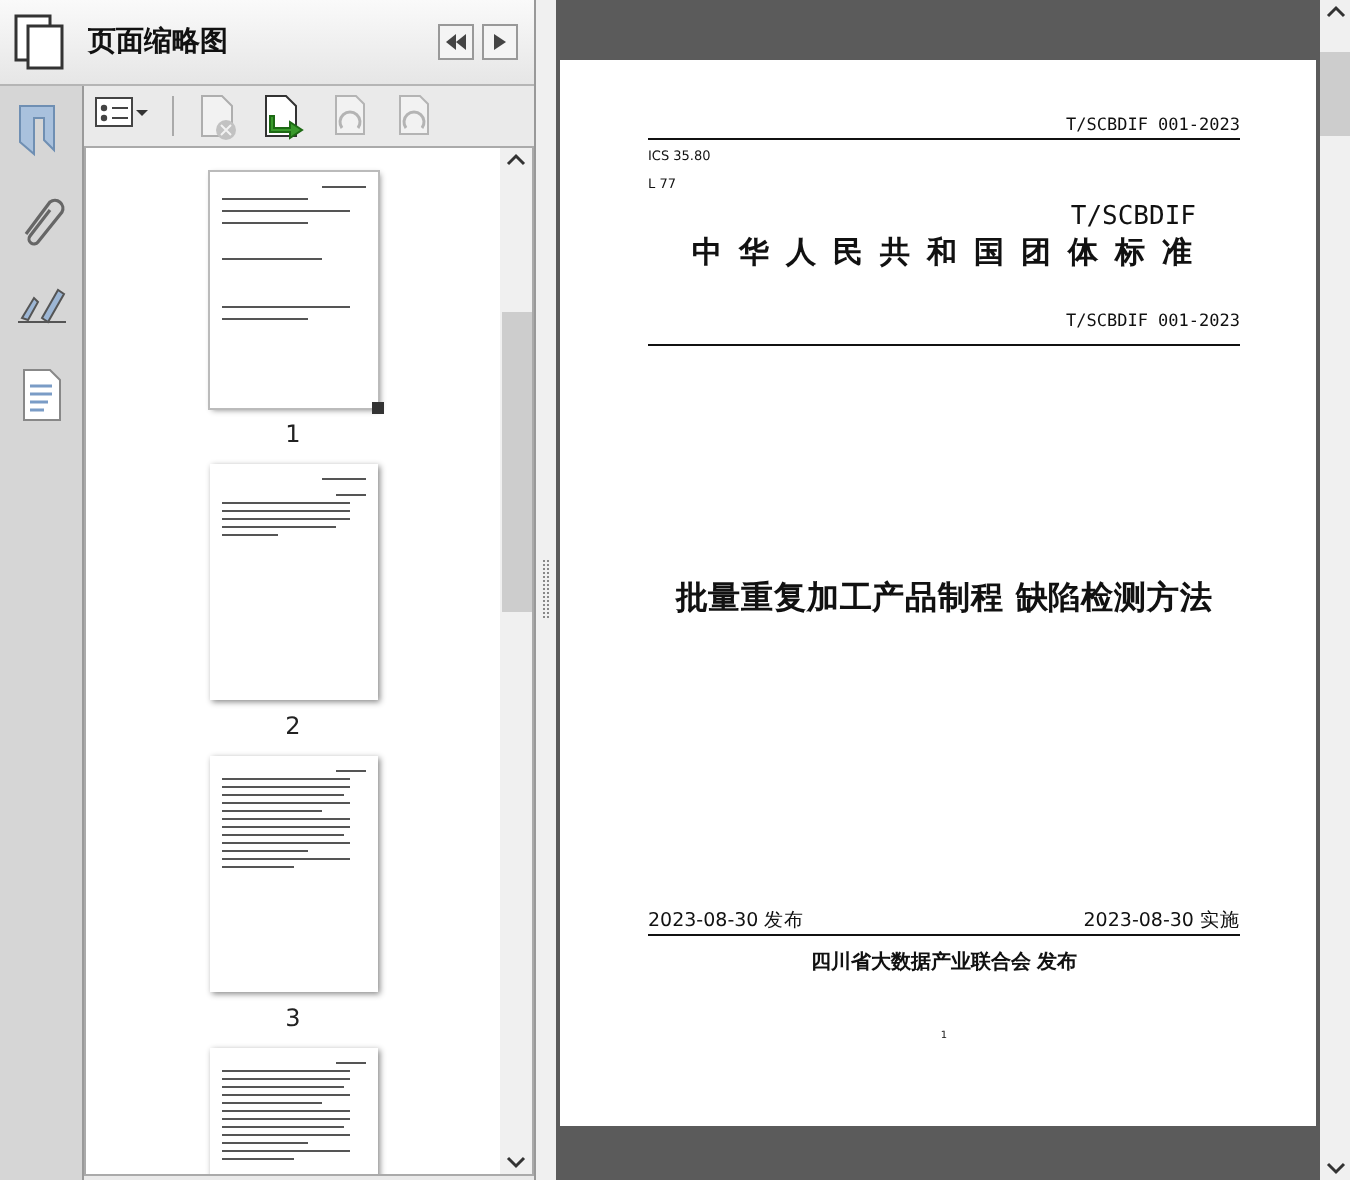  What do you see at coordinates (40, 42) in the screenshot?
I see `pages-icon` at bounding box center [40, 42].